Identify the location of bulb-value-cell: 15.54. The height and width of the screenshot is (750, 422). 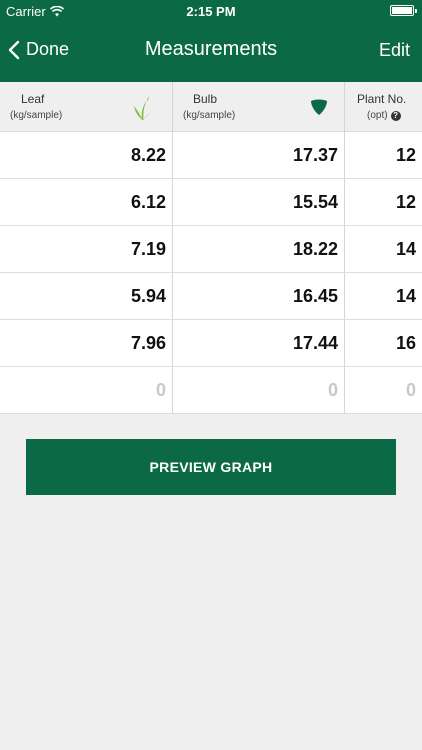
(259, 202).